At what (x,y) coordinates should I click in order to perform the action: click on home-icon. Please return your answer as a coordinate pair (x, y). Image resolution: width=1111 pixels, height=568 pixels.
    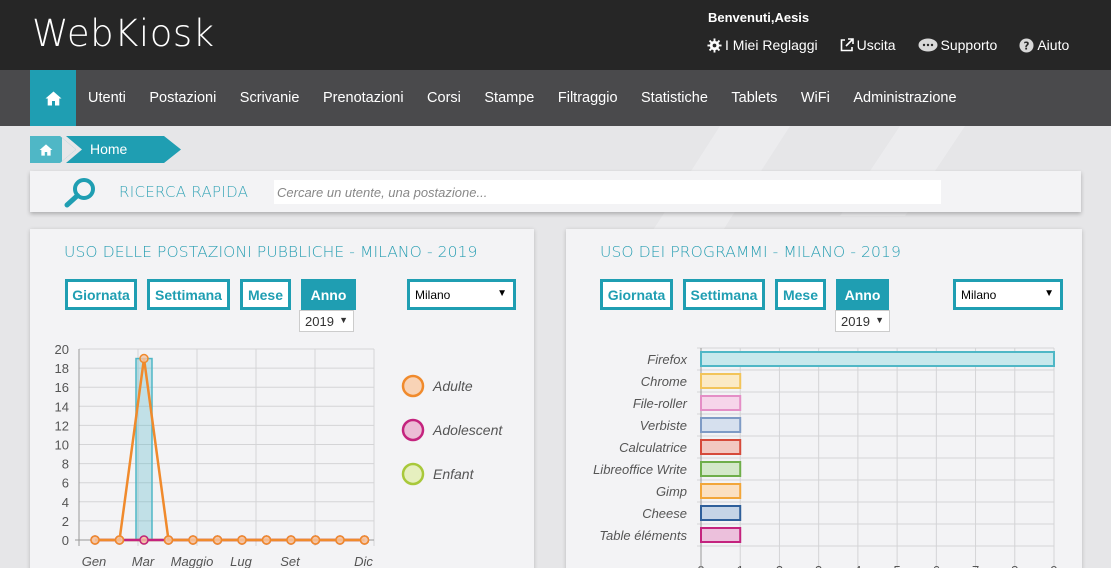
    Looking at the image, I should click on (46, 149).